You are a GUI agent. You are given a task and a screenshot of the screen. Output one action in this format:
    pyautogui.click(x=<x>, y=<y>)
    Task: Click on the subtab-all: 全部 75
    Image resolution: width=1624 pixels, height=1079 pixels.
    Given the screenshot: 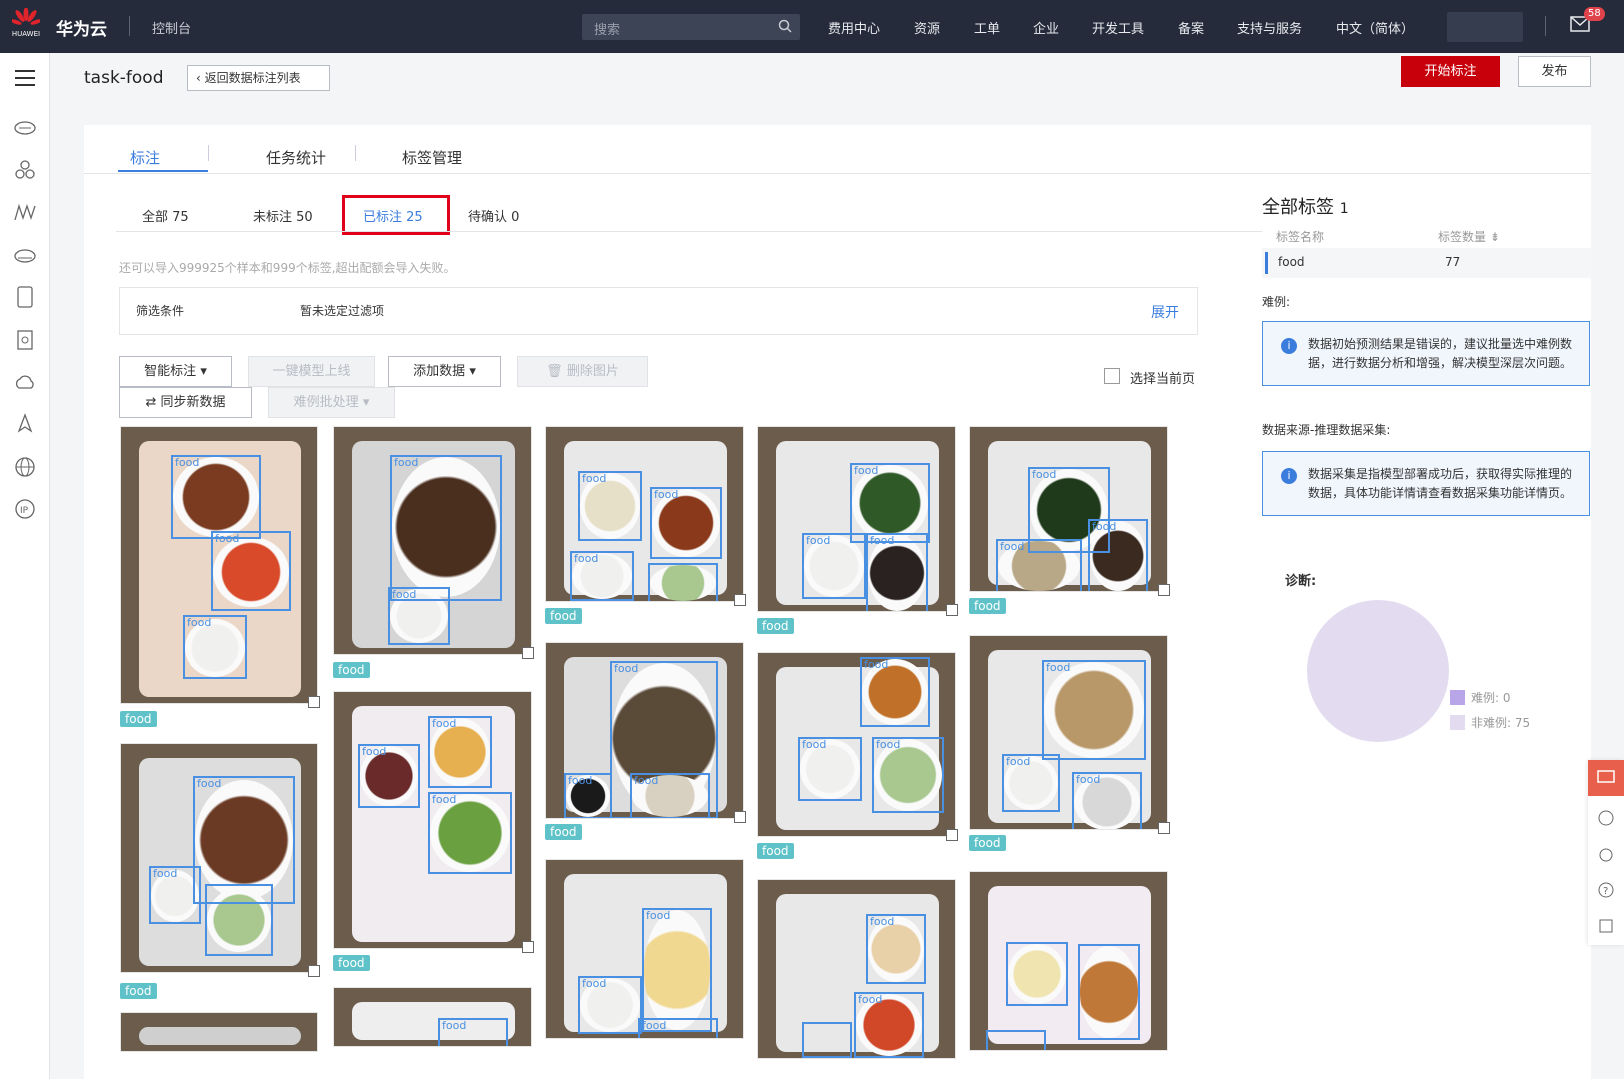 What is the action you would take?
    pyautogui.click(x=165, y=215)
    